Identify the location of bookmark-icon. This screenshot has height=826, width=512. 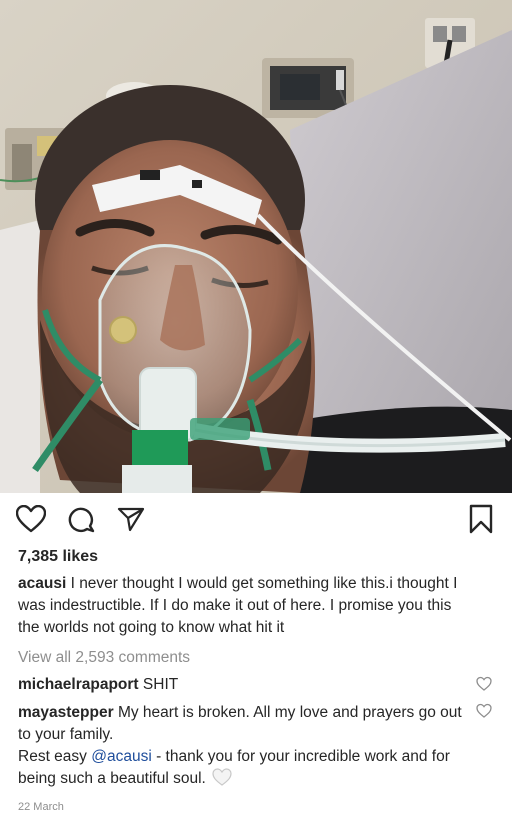
(481, 519).